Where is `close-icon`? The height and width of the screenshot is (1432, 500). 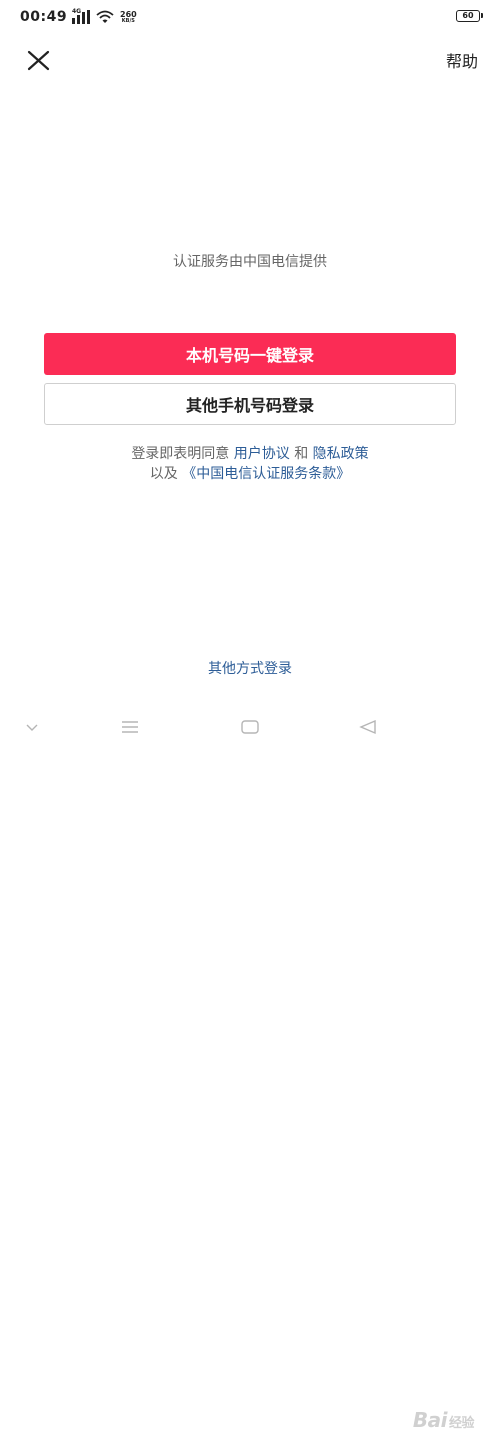
close-icon is located at coordinates (38, 60).